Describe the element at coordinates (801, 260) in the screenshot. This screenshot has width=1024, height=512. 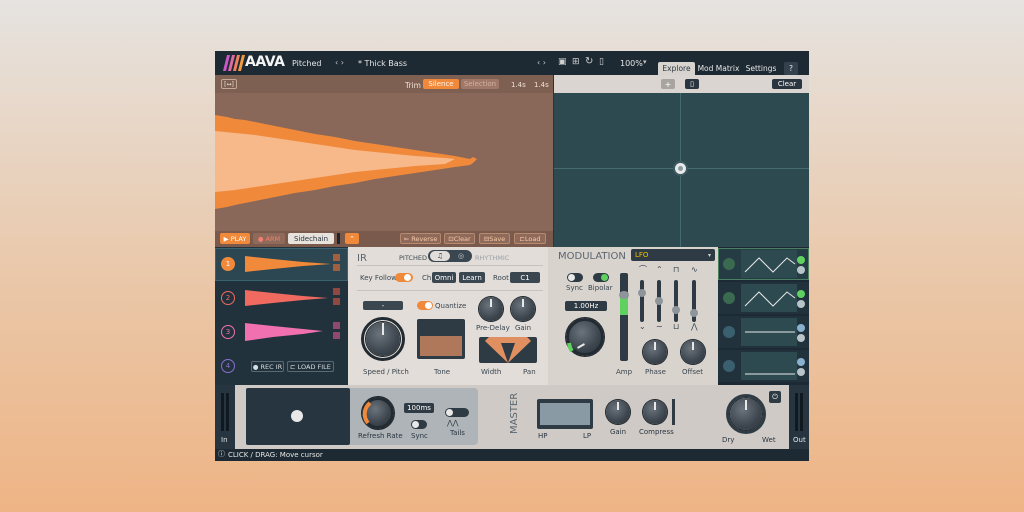
I see `lfo-slot-1-toggle-a` at that location.